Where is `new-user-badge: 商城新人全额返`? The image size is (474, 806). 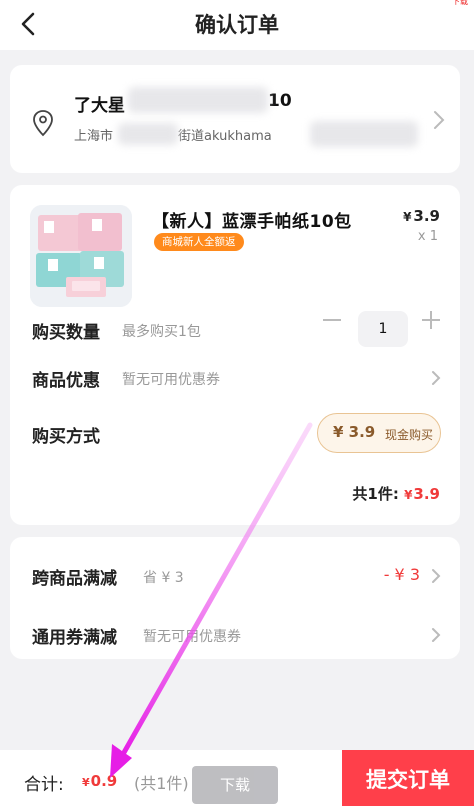
new-user-badge: 商城新人全额返 is located at coordinates (199, 242).